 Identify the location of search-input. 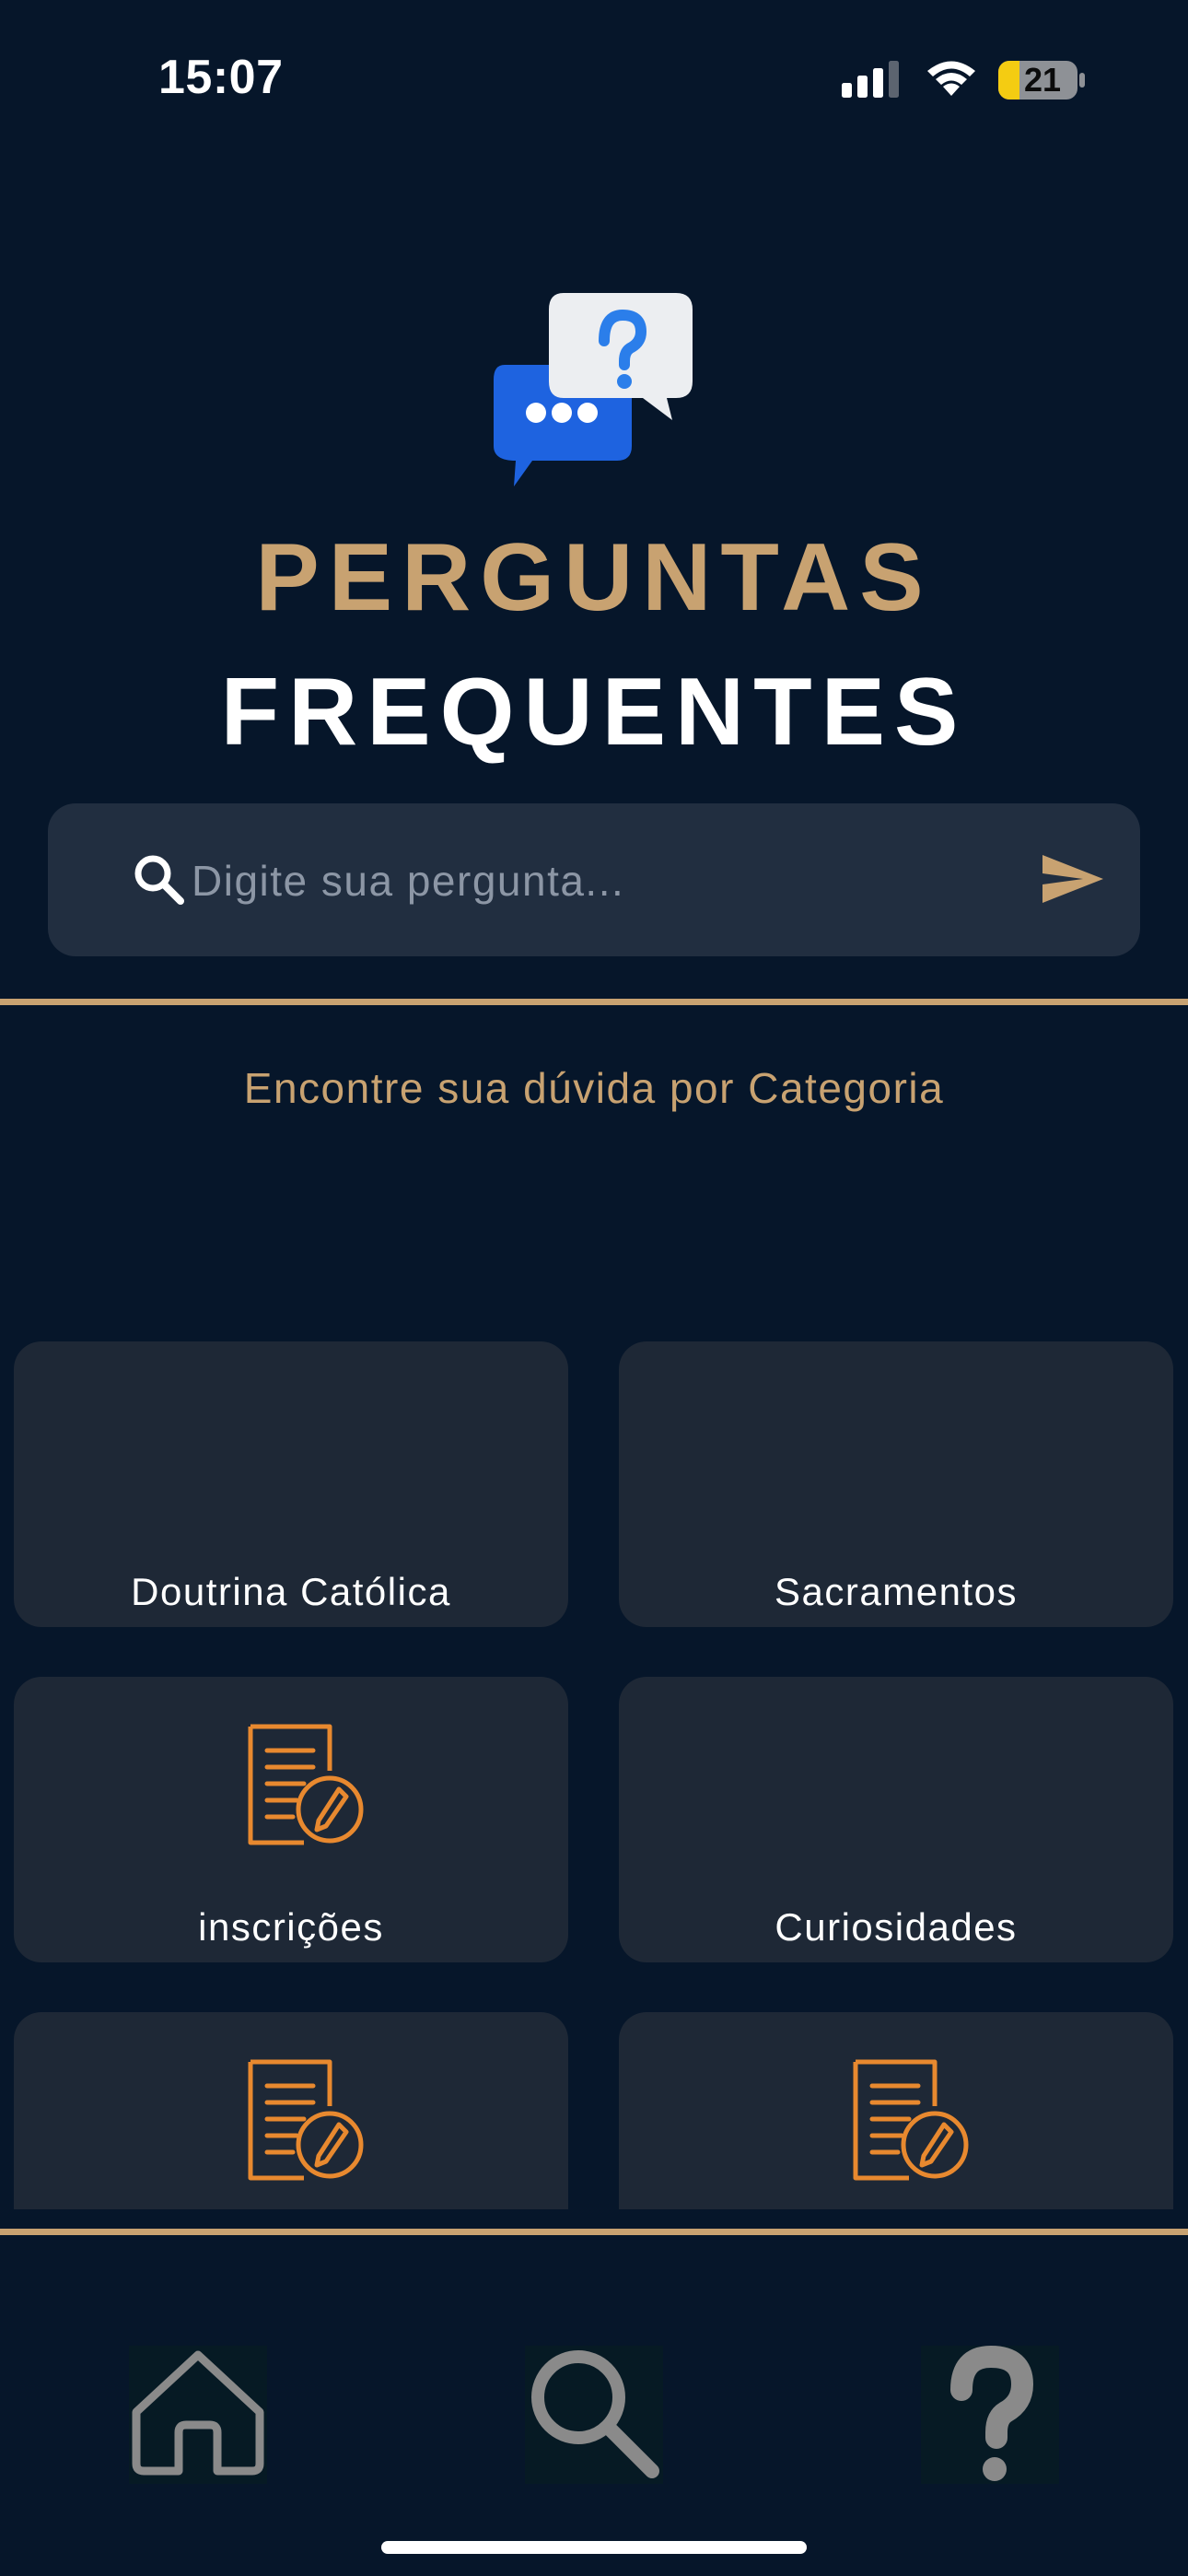
(624, 880).